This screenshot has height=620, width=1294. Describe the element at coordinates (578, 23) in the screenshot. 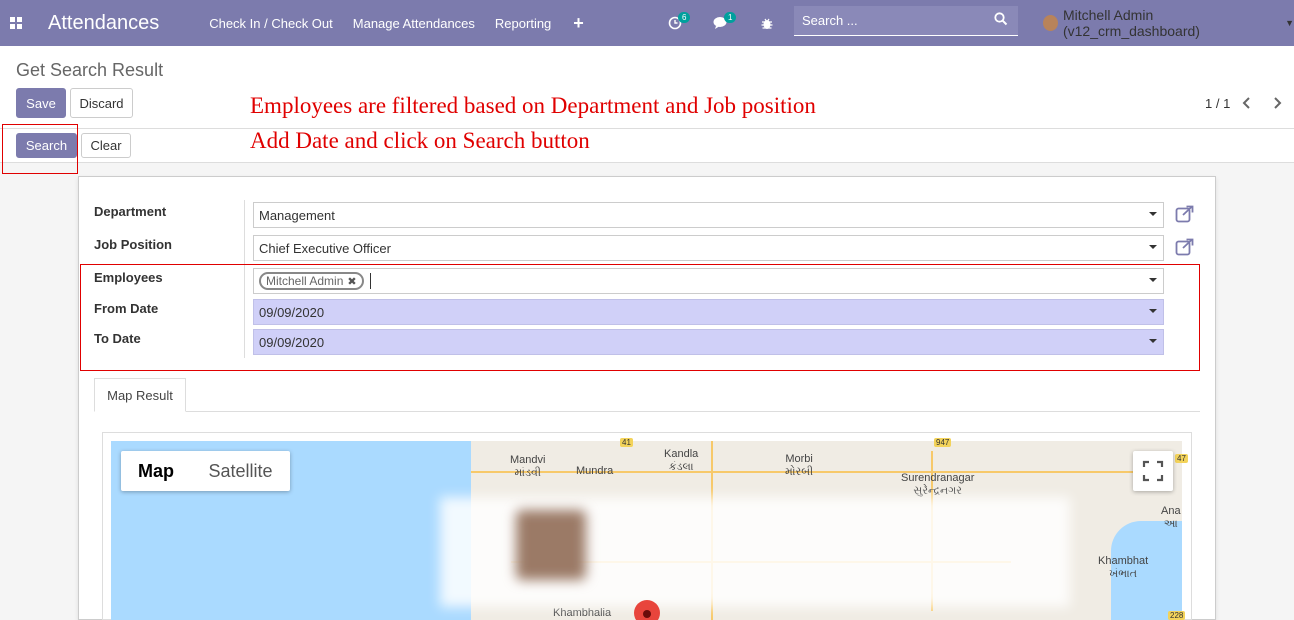

I see `plus-icon: +` at that location.